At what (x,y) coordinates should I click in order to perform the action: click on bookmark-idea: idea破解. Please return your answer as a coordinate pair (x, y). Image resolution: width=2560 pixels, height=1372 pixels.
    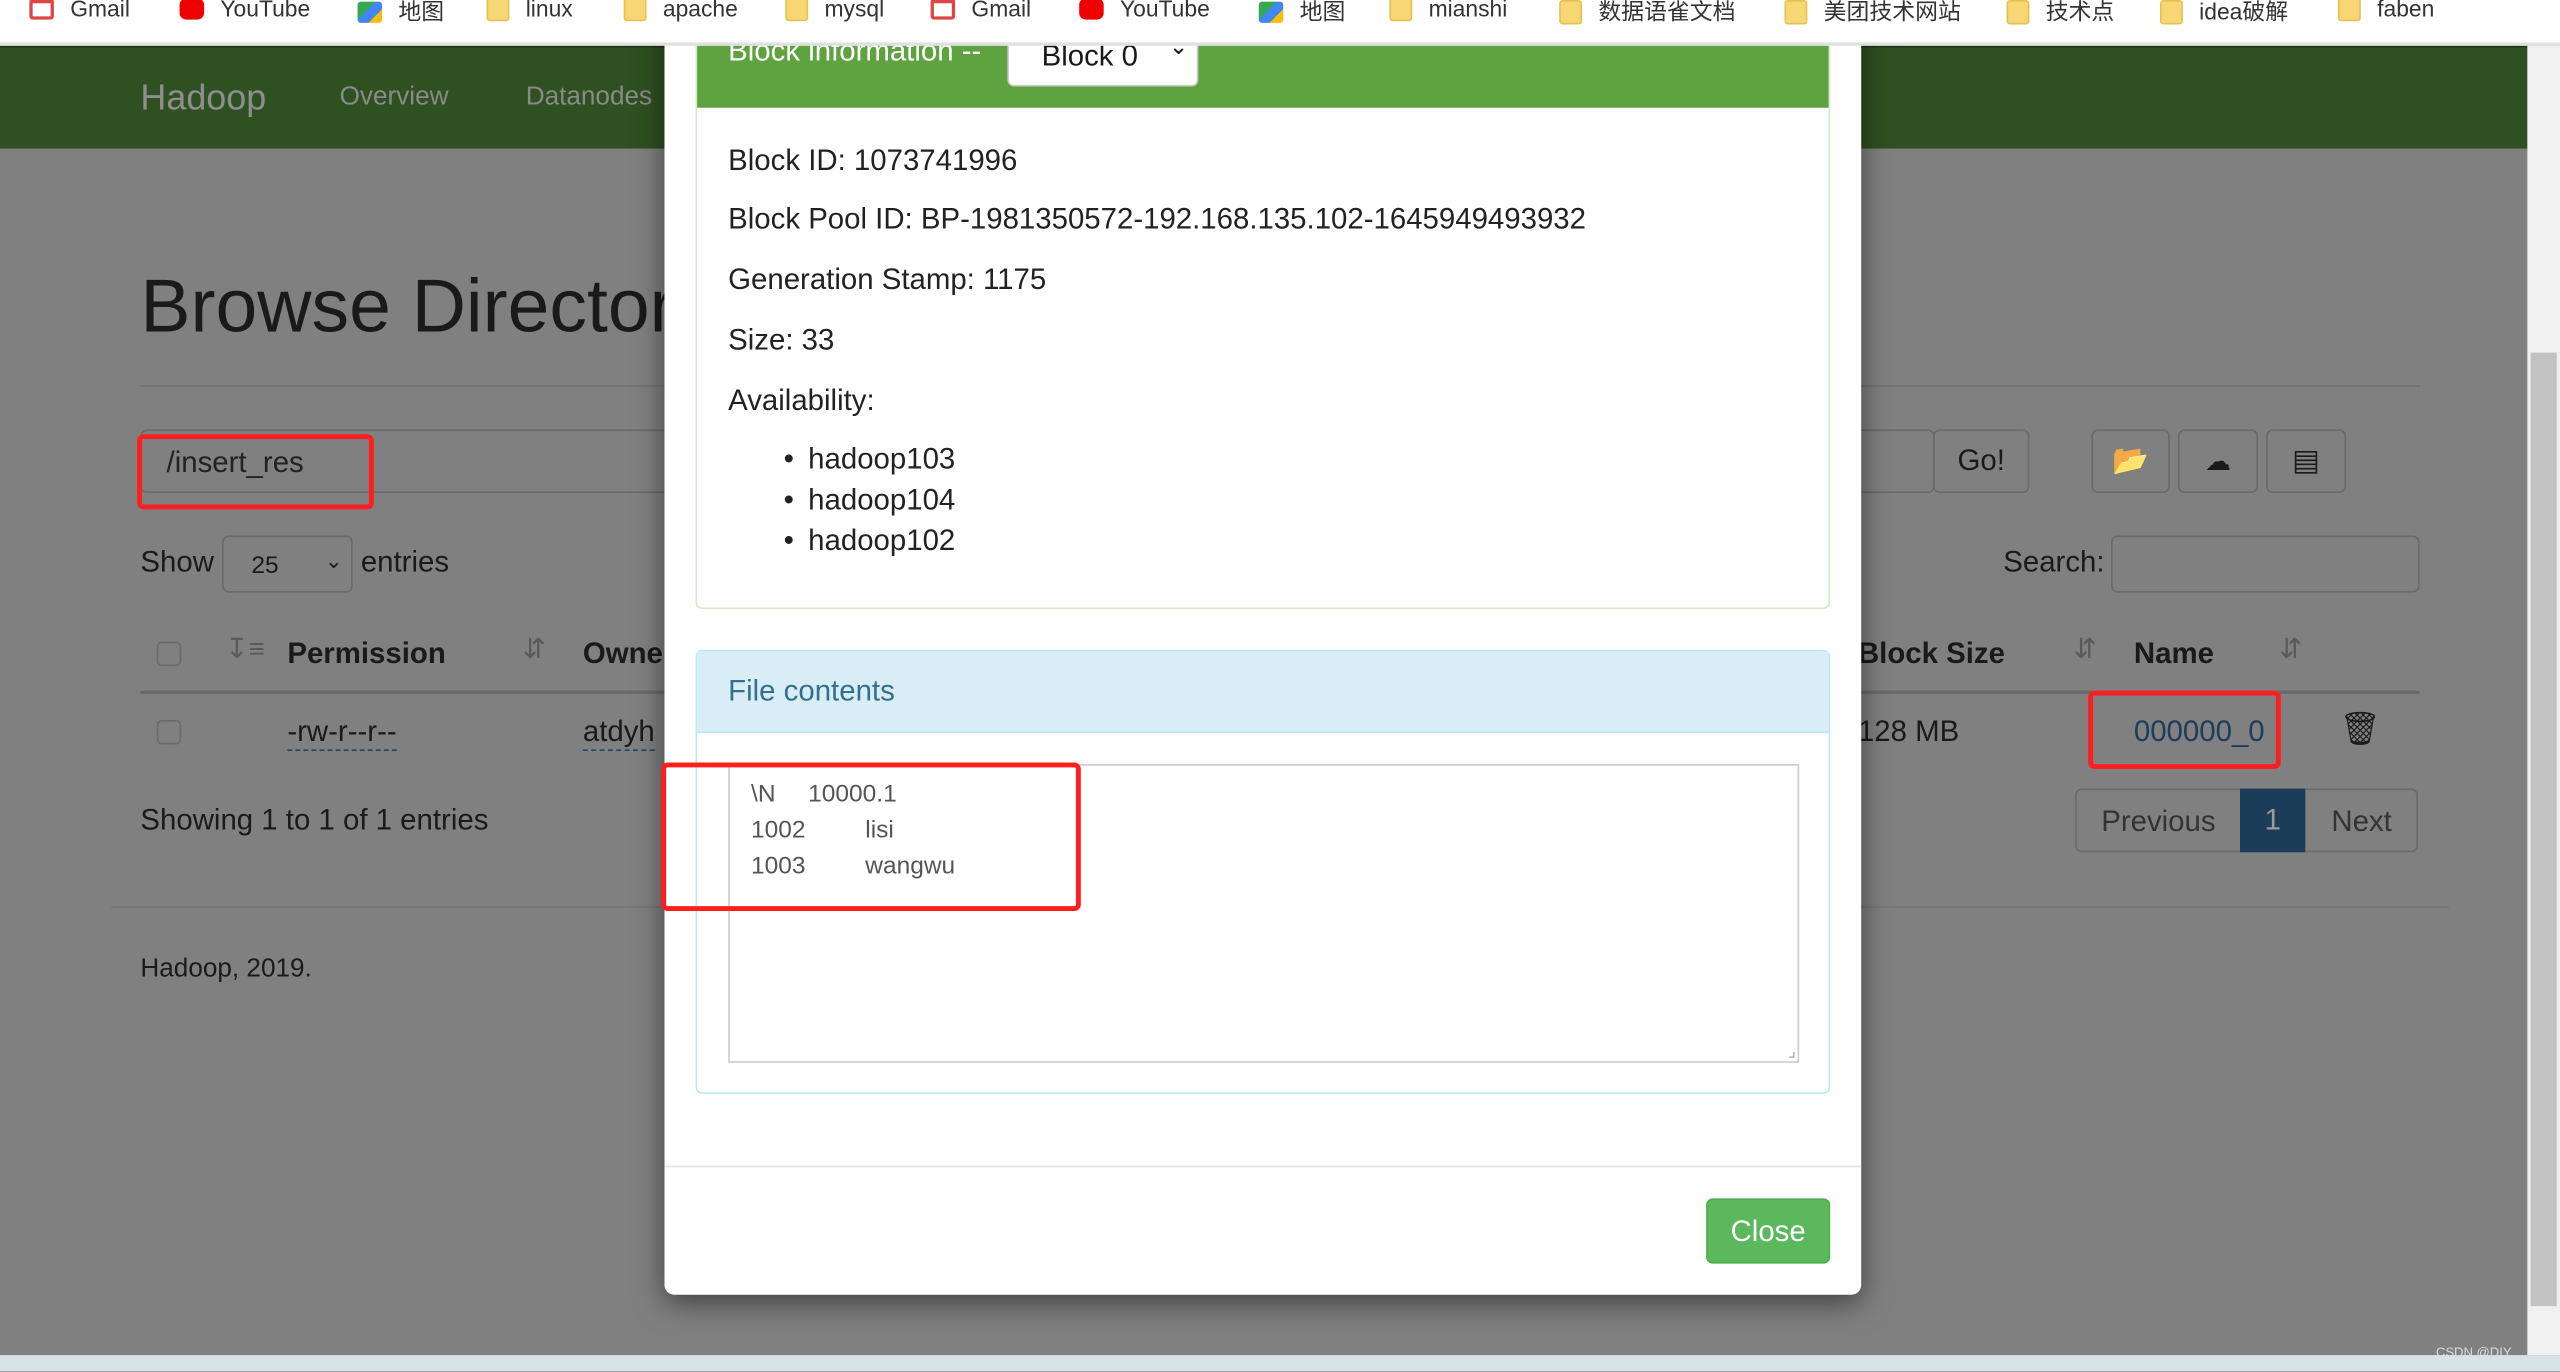
    Looking at the image, I should click on (2224, 14).